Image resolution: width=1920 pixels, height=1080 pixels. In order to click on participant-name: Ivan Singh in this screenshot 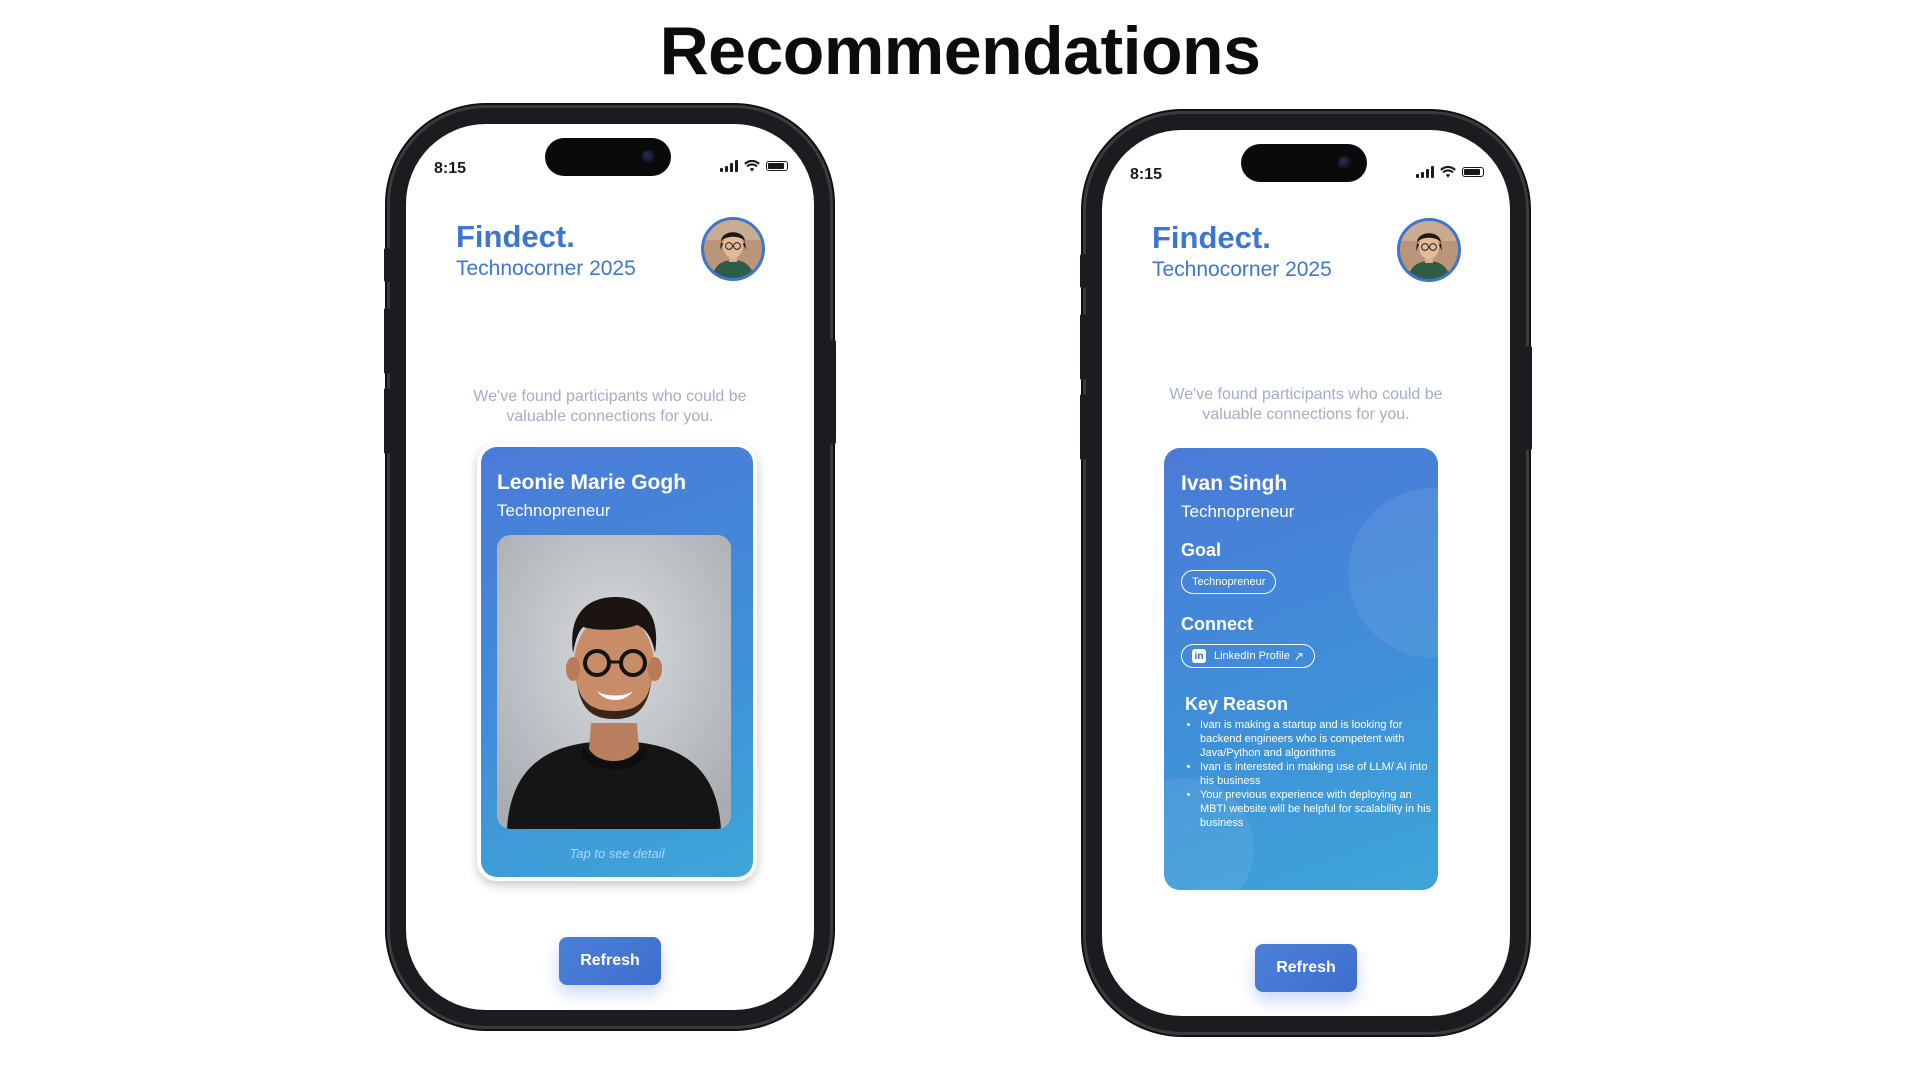, I will do `click(1234, 483)`.